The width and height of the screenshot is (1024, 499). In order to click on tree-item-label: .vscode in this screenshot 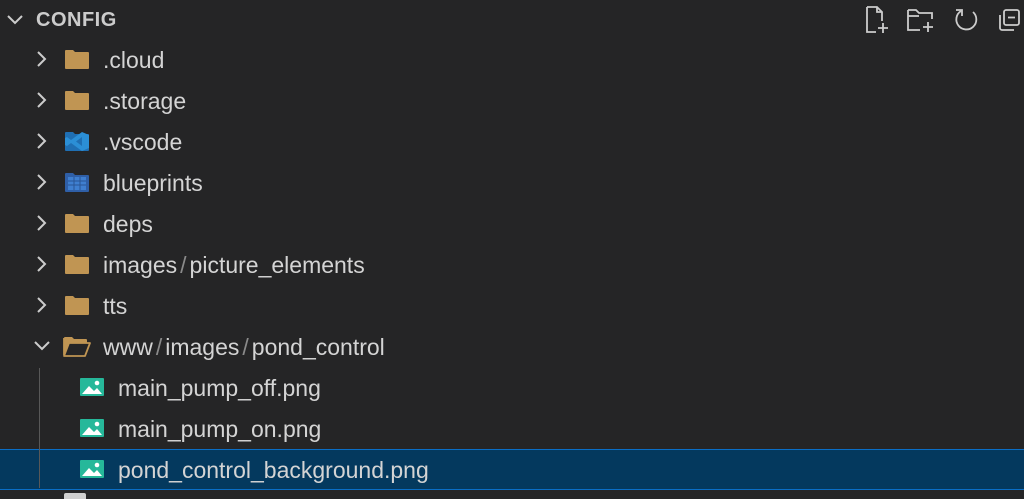, I will do `click(143, 142)`.